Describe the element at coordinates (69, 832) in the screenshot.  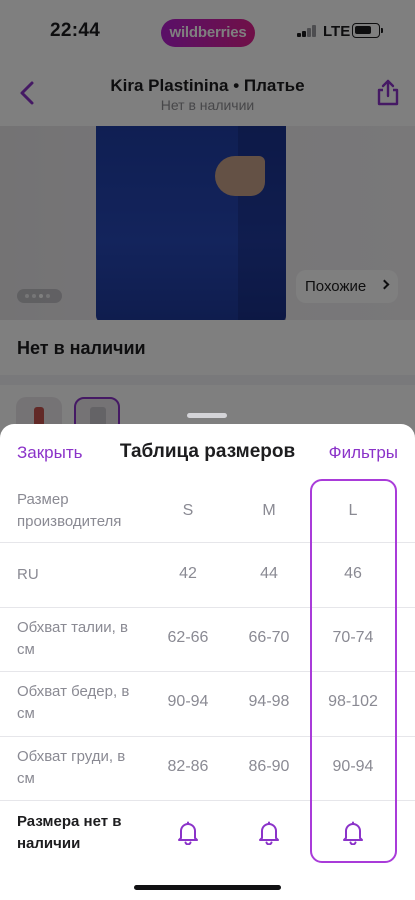
I see `notify-label: Размера нет в наличии` at that location.